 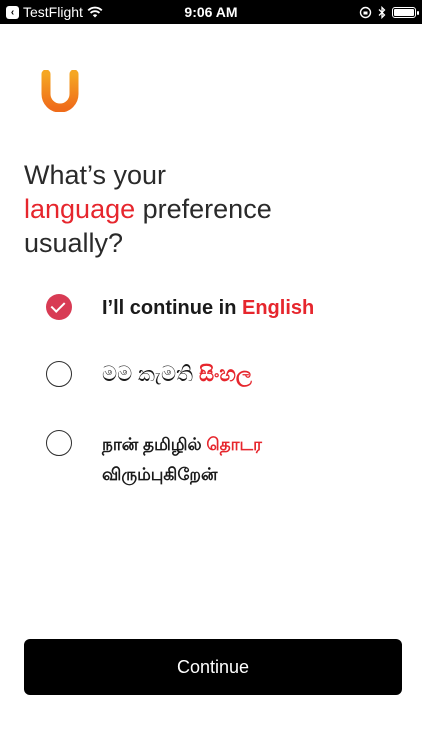 I want to click on option-accent: English, so click(x=278, y=308).